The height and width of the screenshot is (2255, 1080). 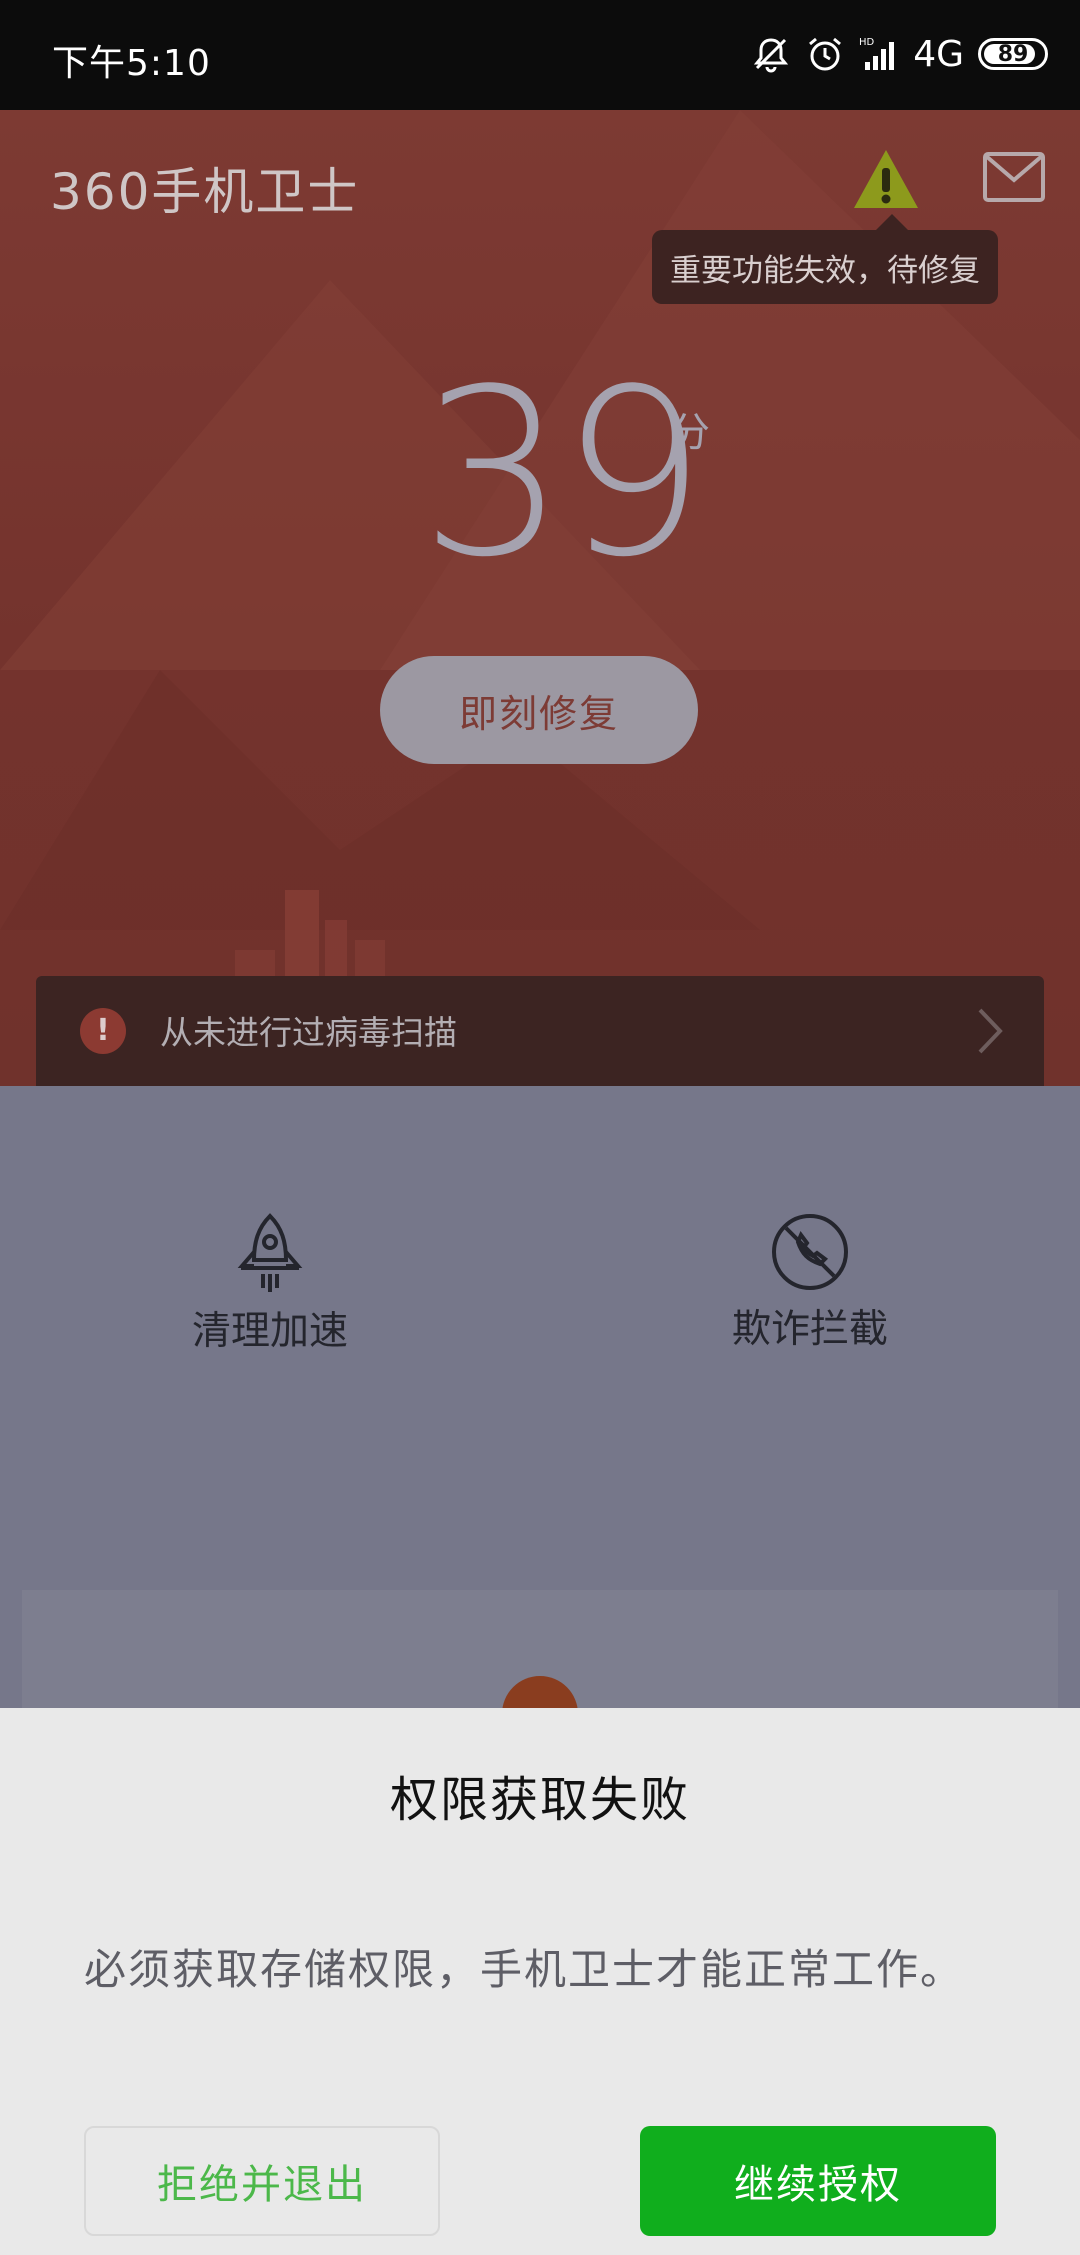 I want to click on app-logo: 360手机卫士, so click(x=205, y=192).